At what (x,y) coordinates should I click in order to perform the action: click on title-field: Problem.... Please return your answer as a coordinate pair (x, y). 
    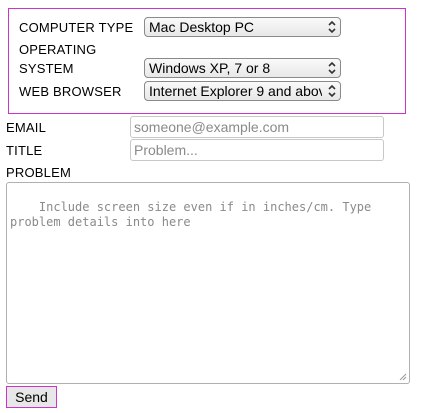
    Looking at the image, I should click on (257, 150).